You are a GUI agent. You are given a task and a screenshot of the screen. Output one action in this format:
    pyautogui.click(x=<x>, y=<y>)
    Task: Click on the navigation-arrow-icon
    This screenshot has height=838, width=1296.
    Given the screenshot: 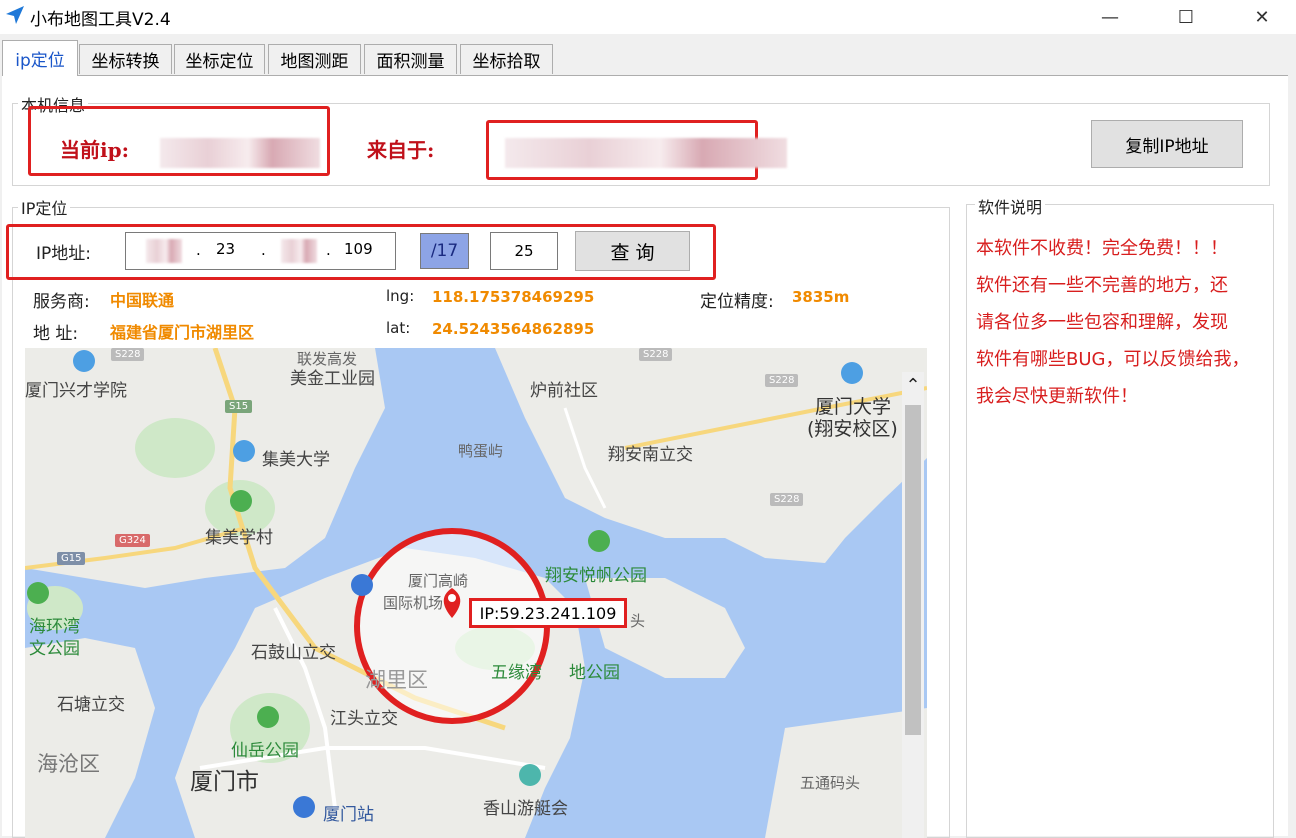 What is the action you would take?
    pyautogui.click(x=15, y=15)
    